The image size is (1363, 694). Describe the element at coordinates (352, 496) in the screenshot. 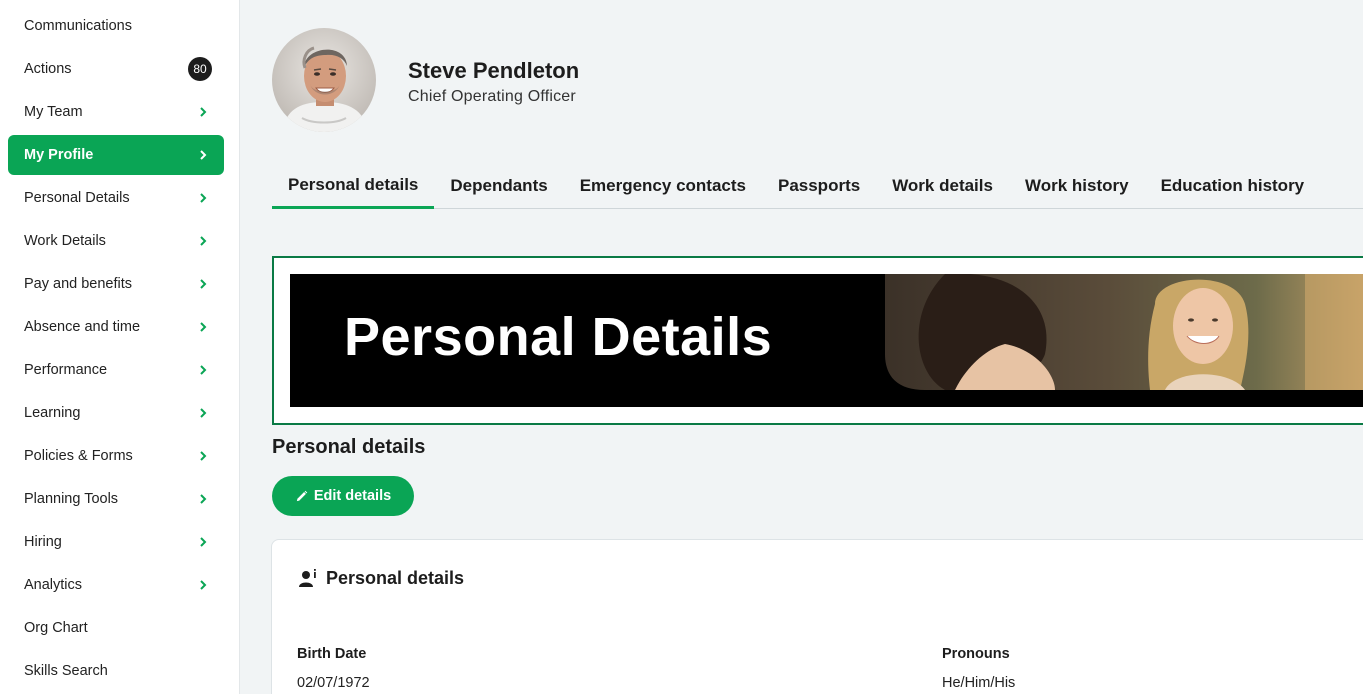

I see `edit-details-label: Edit details` at that location.